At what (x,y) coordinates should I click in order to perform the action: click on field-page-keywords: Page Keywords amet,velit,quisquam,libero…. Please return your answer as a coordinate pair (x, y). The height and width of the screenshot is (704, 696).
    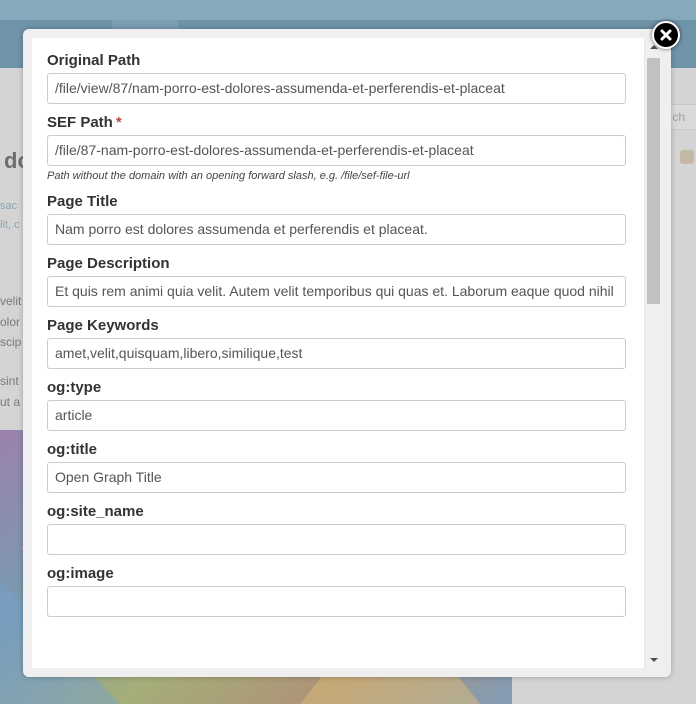
    Looking at the image, I should click on (336, 343).